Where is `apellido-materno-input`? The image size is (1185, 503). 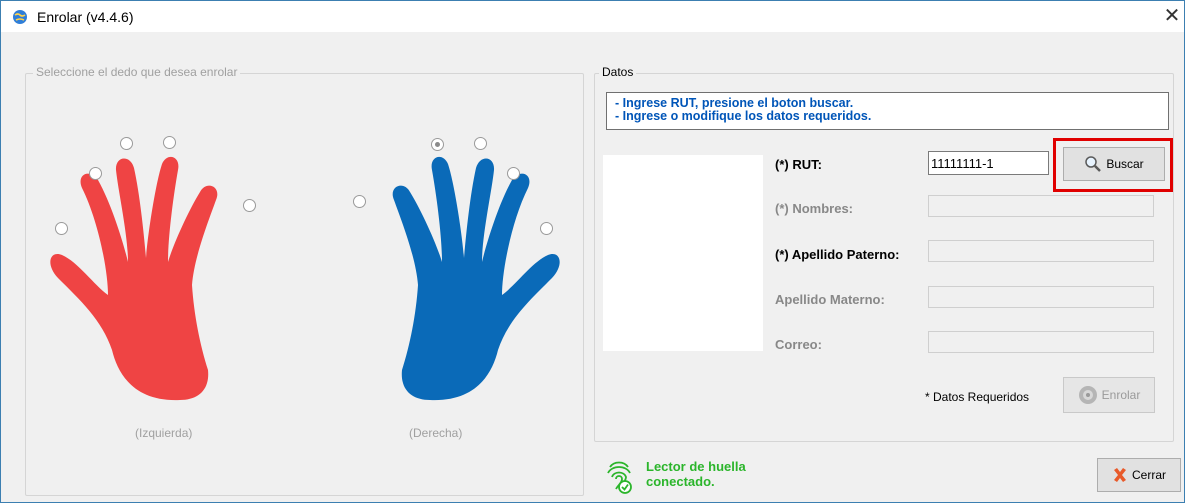 apellido-materno-input is located at coordinates (1041, 297).